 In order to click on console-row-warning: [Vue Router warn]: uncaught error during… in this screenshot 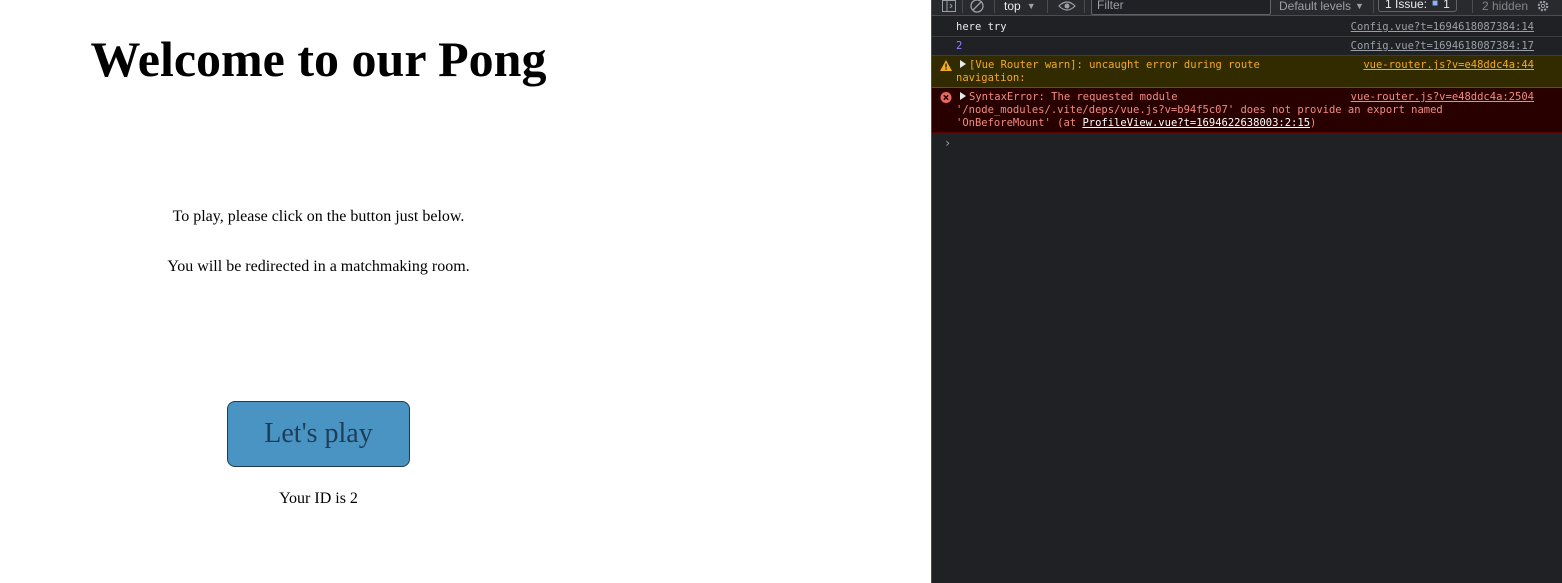, I will do `click(1247, 72)`.